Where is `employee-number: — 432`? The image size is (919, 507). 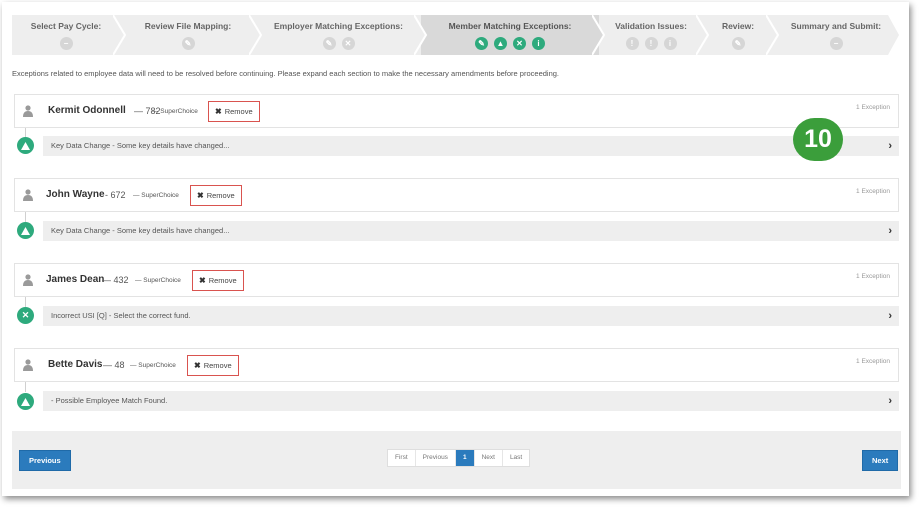 employee-number: — 432 is located at coordinates (115, 280).